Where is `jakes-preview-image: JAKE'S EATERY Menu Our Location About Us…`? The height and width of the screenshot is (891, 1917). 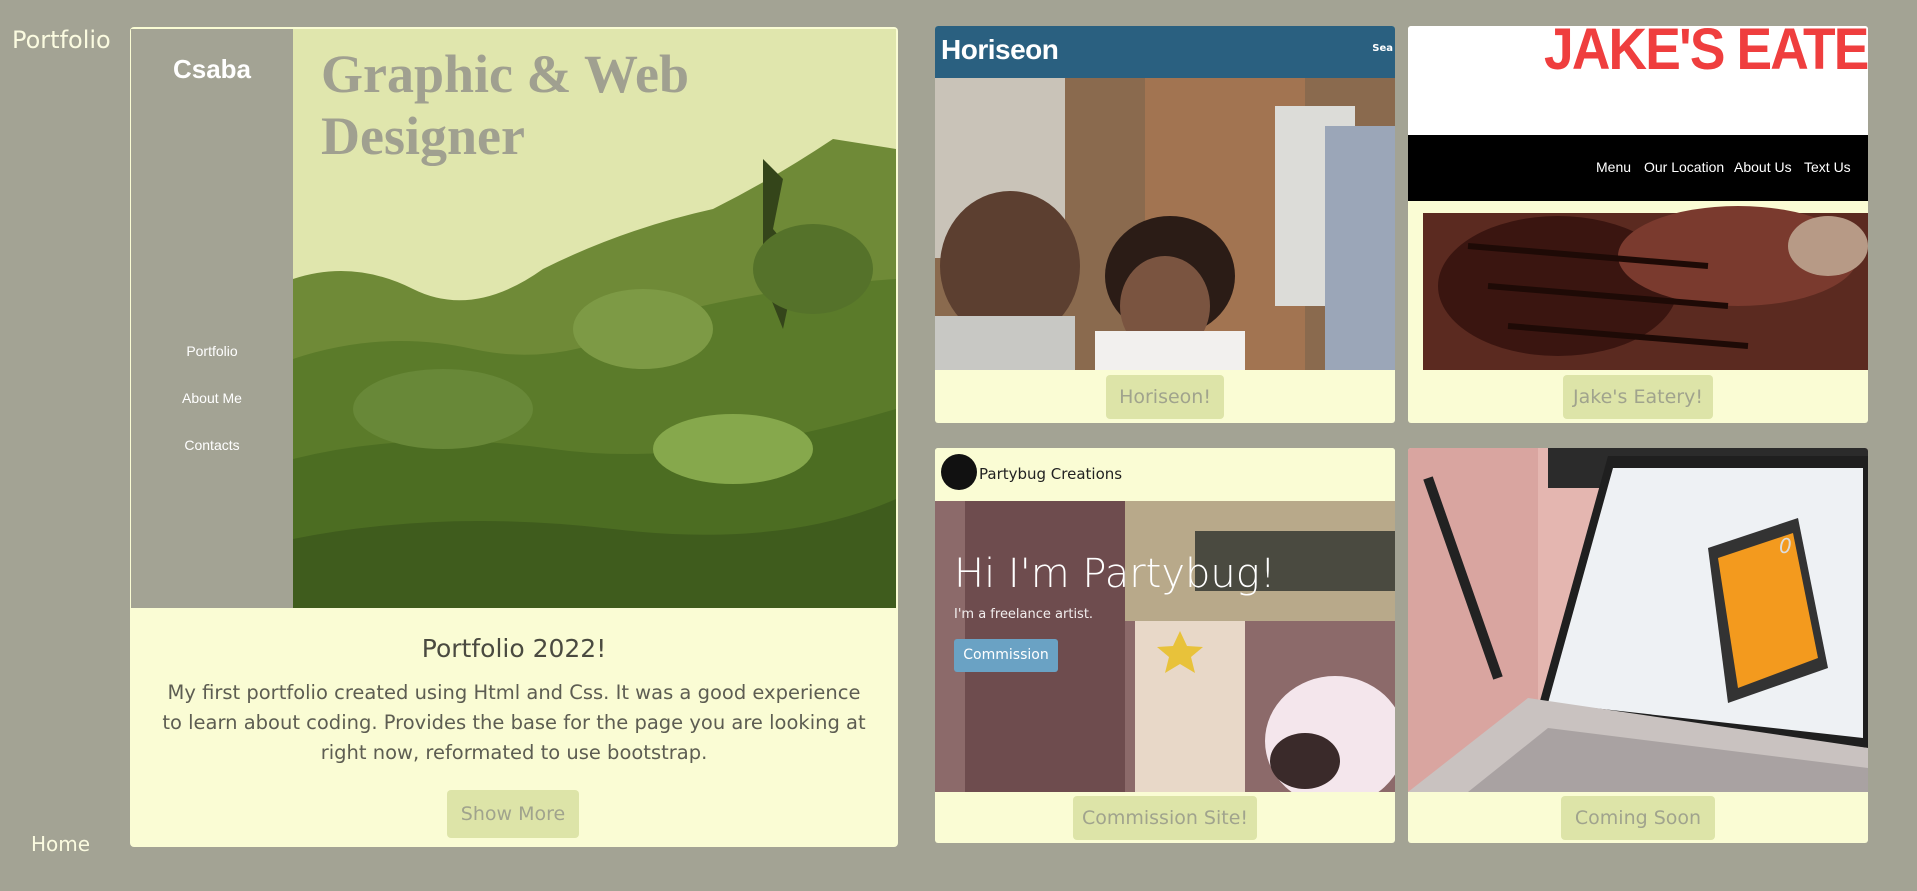 jakes-preview-image: JAKE'S EATERY Menu Our Location About Us… is located at coordinates (1638, 198).